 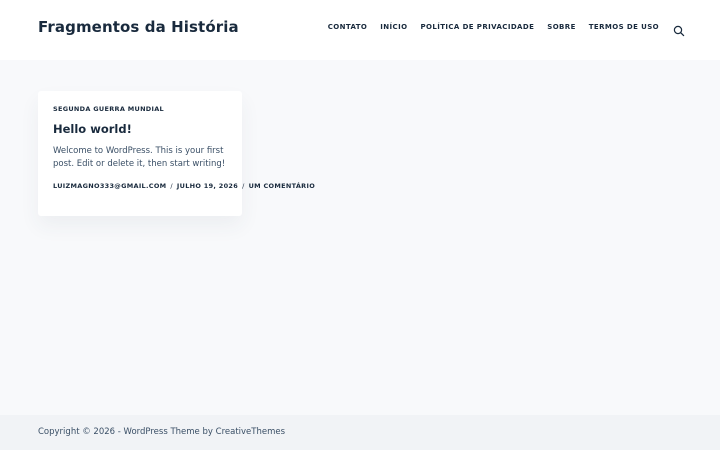 What do you see at coordinates (282, 186) in the screenshot?
I see `post-comments-link: UM COMENTÁRIO` at bounding box center [282, 186].